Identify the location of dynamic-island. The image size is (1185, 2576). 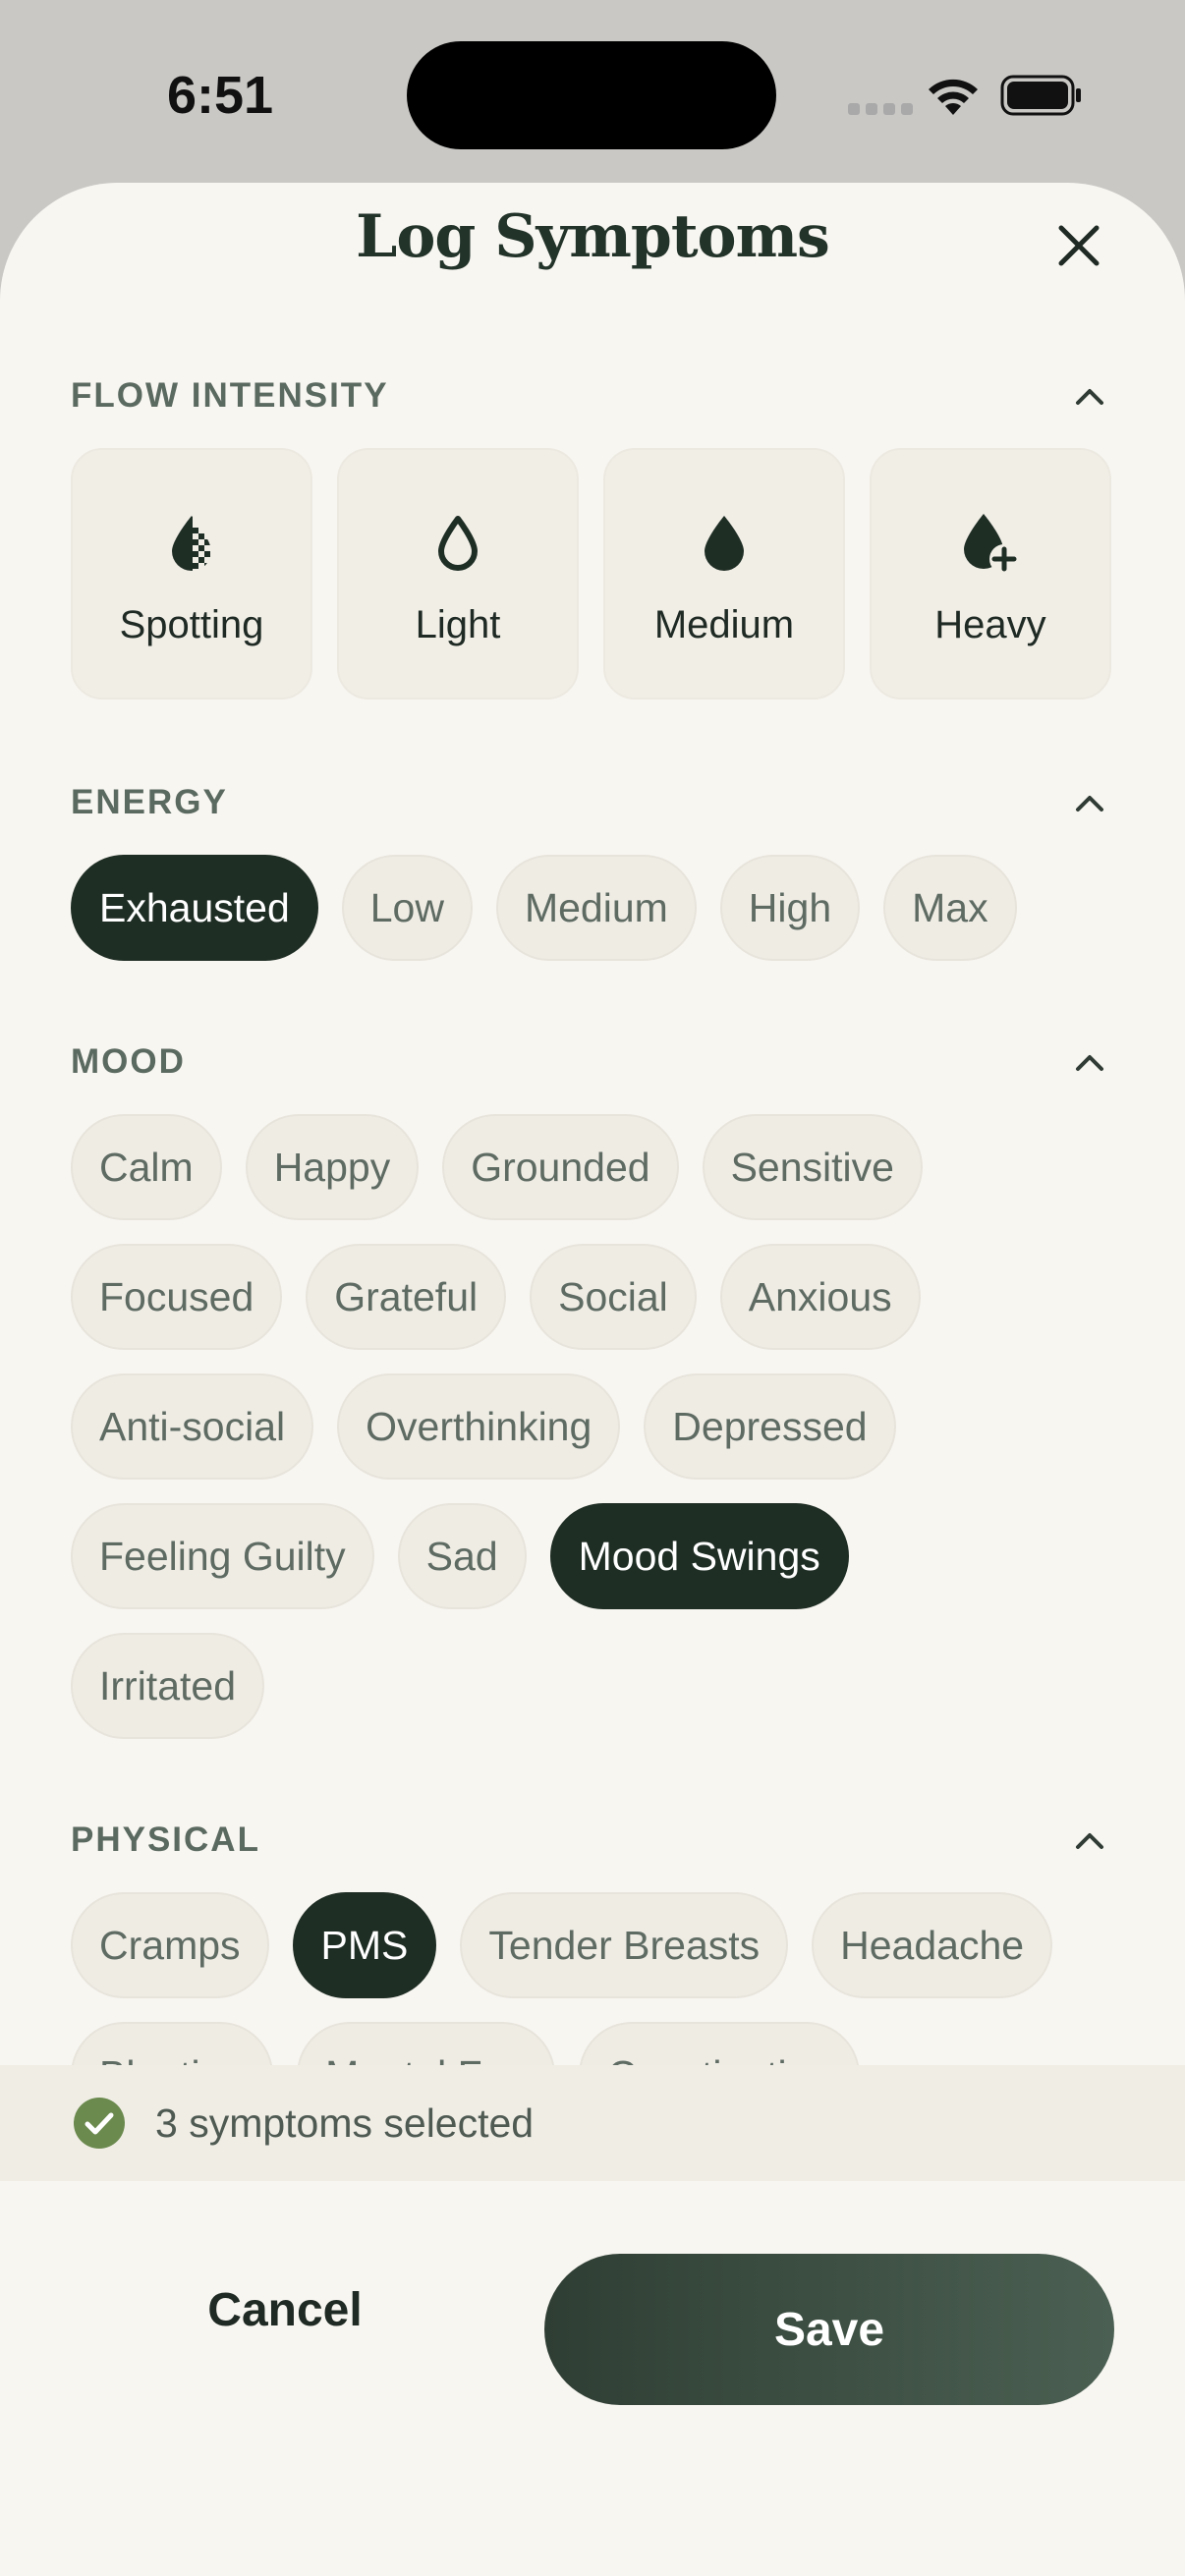
(592, 95).